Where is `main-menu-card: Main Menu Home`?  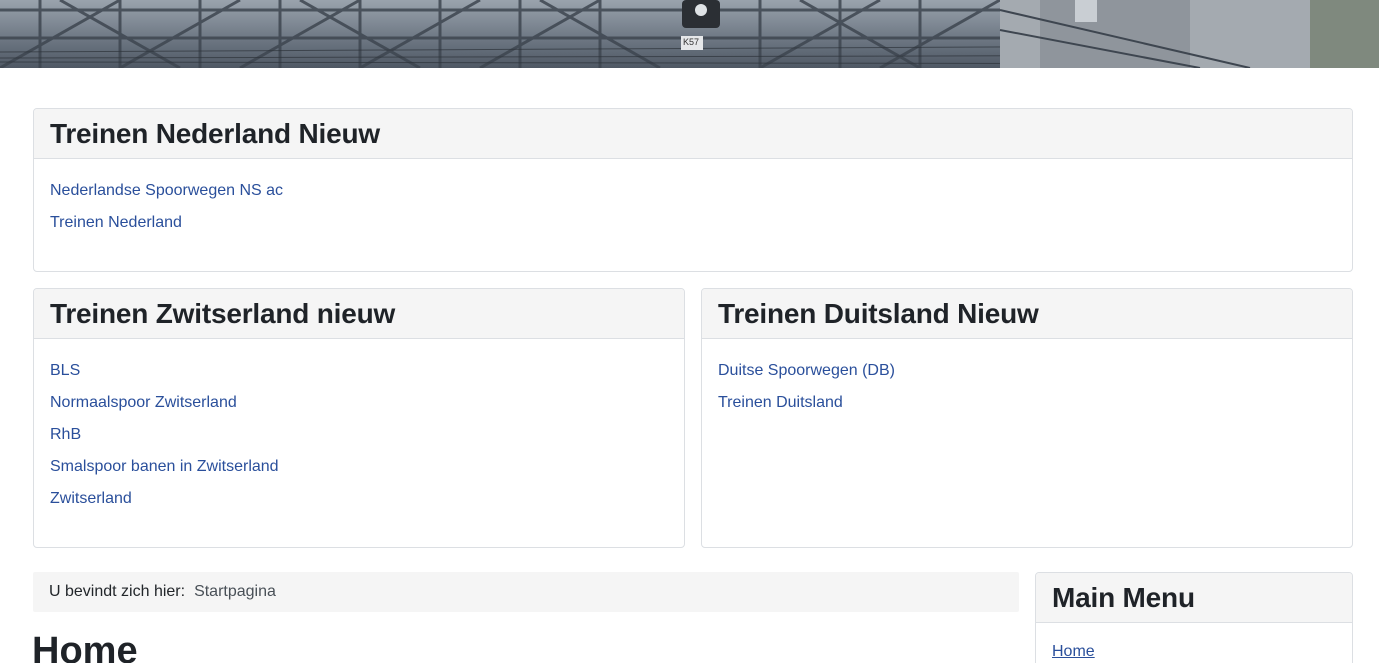
main-menu-card: Main Menu Home is located at coordinates (1194, 617).